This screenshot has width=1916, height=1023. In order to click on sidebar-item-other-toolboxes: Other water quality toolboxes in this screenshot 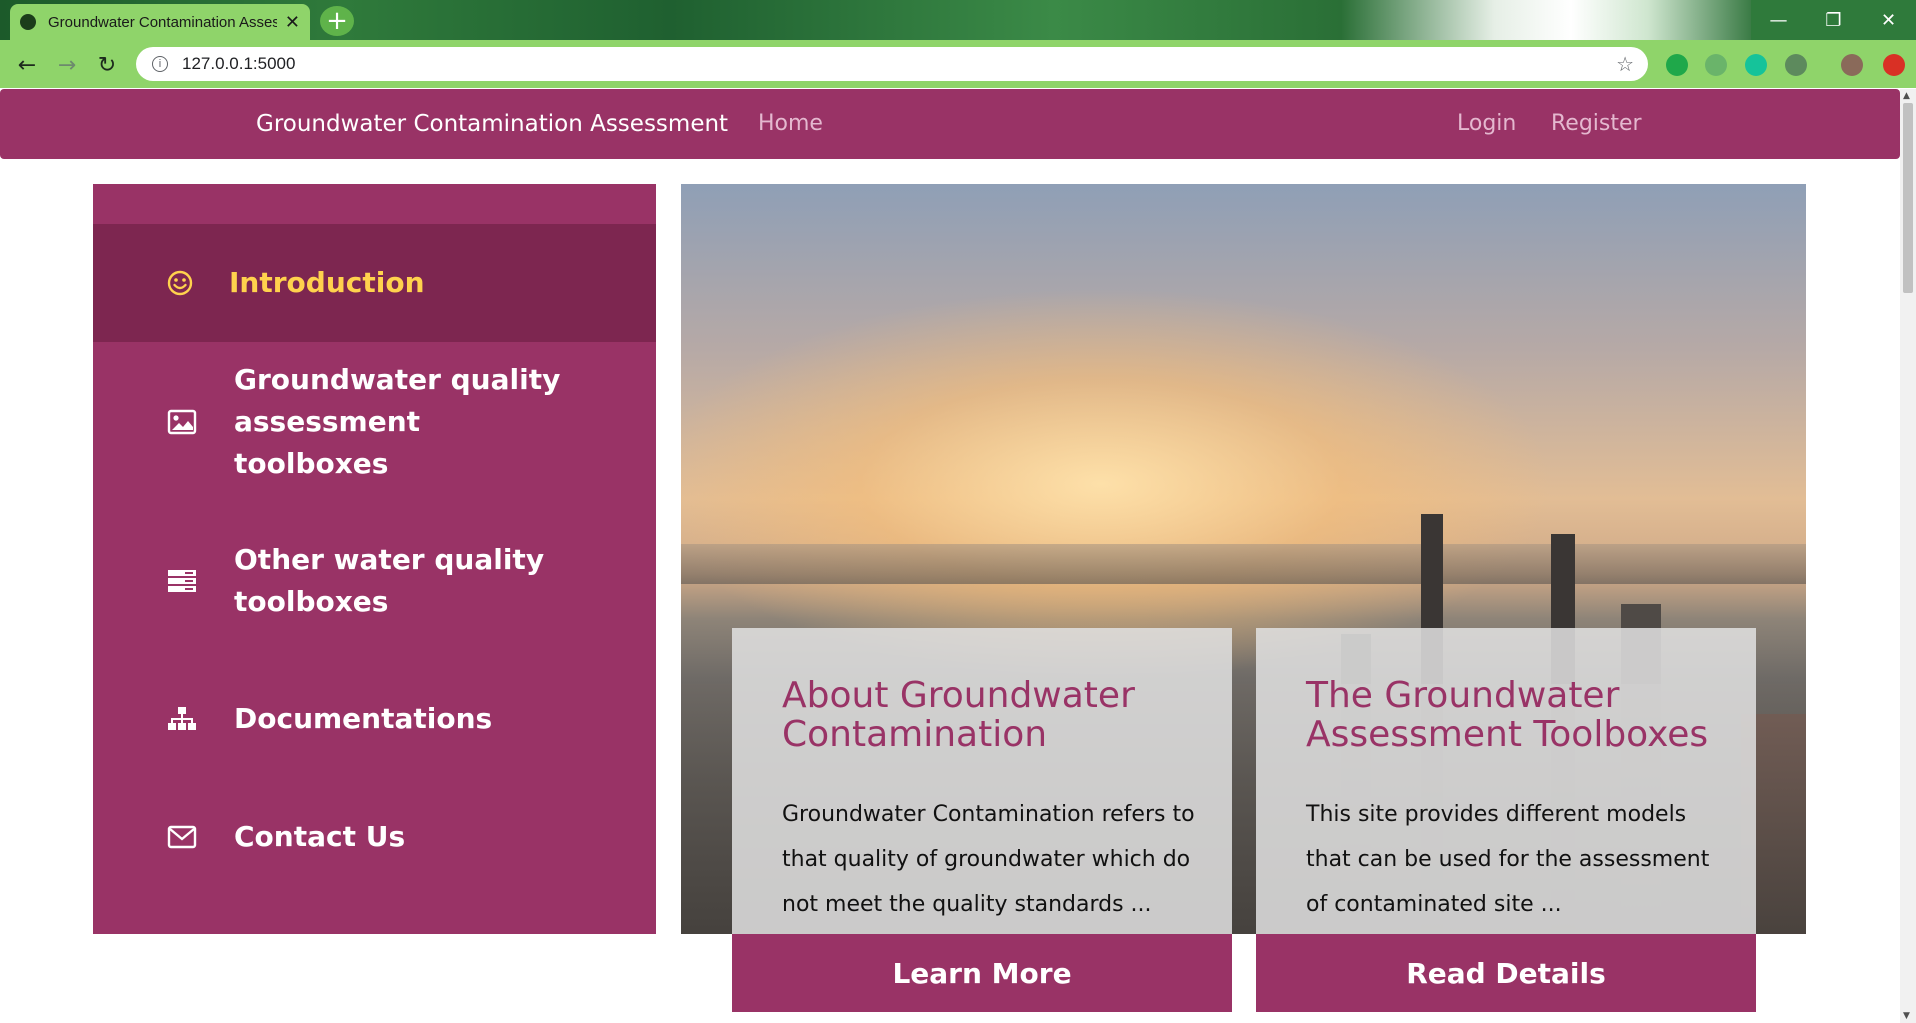, I will do `click(374, 581)`.